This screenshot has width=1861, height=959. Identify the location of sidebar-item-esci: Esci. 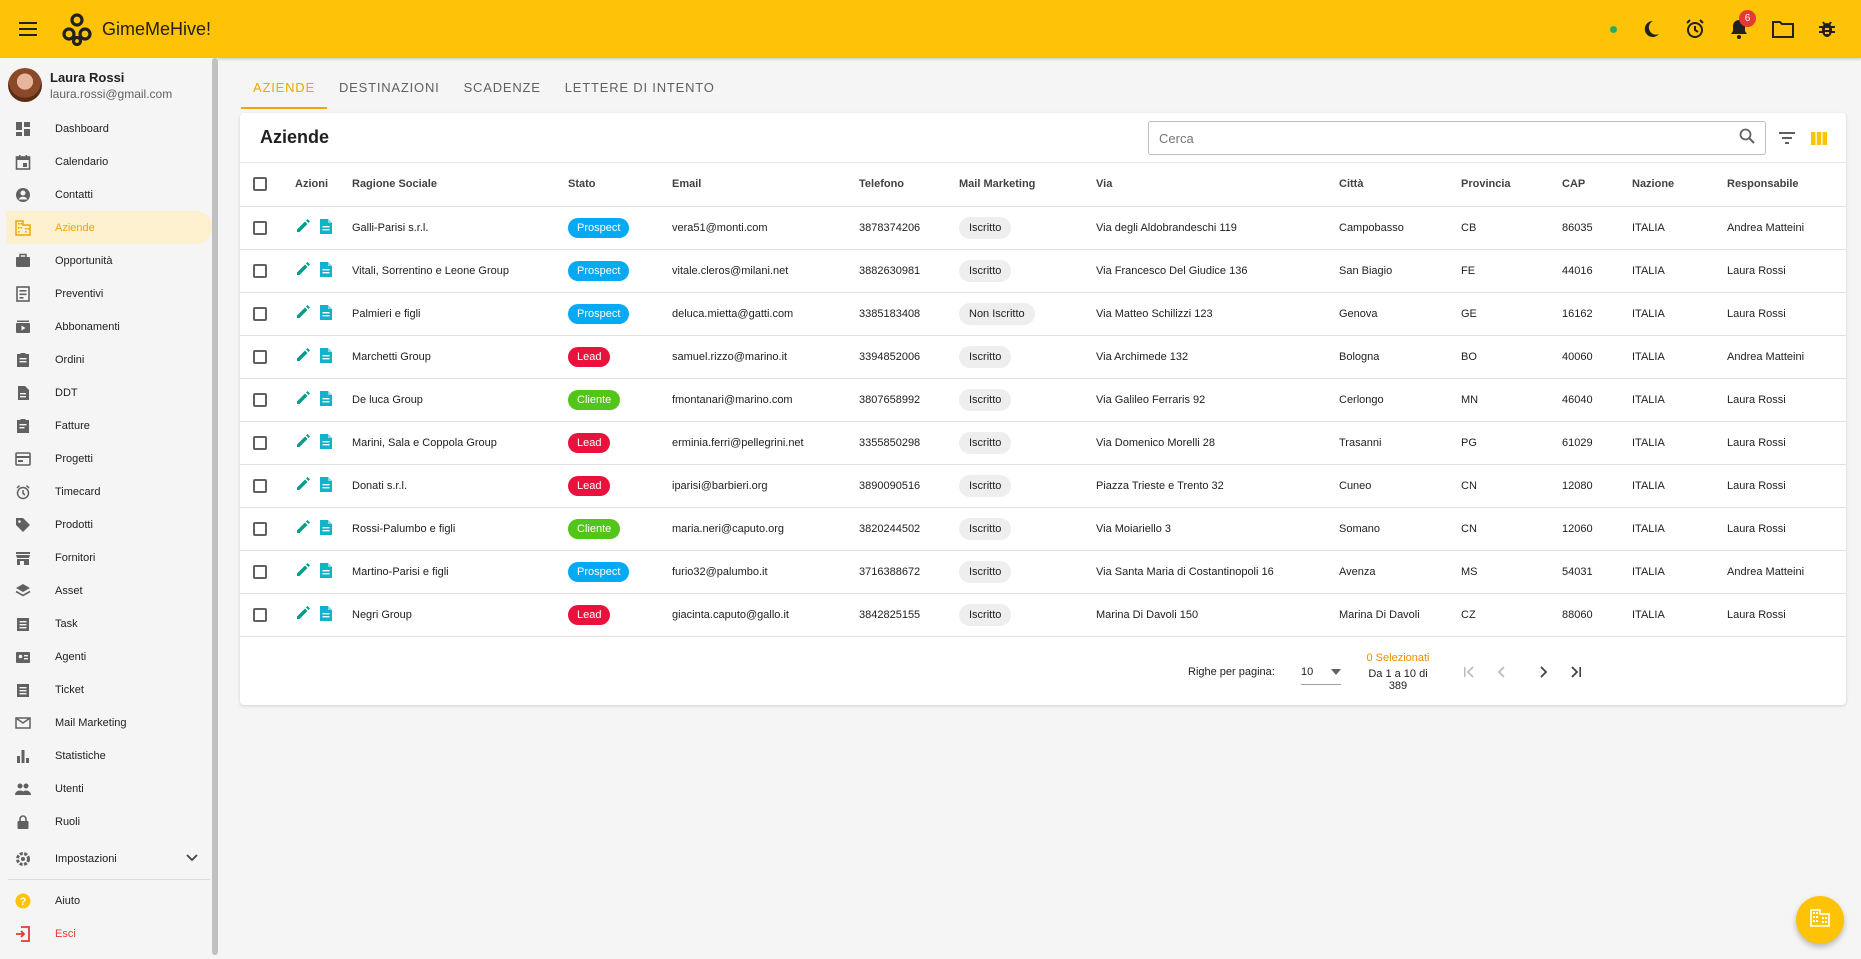
(109, 933).